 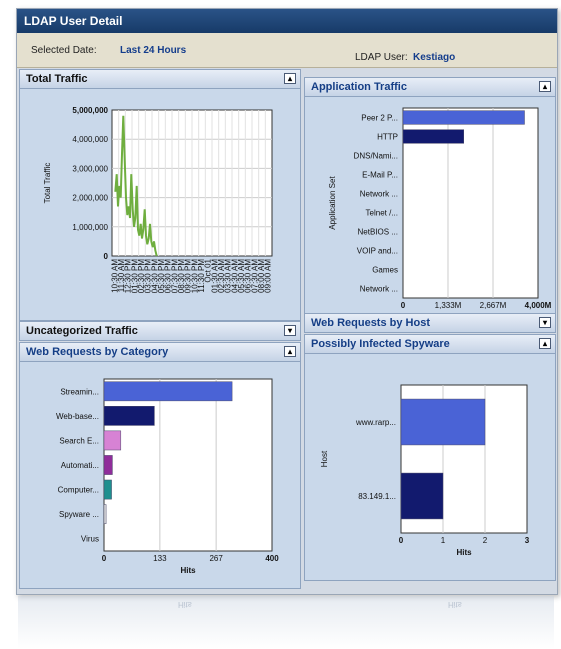 I want to click on y-tick-label: 3,000,000, so click(x=90, y=168).